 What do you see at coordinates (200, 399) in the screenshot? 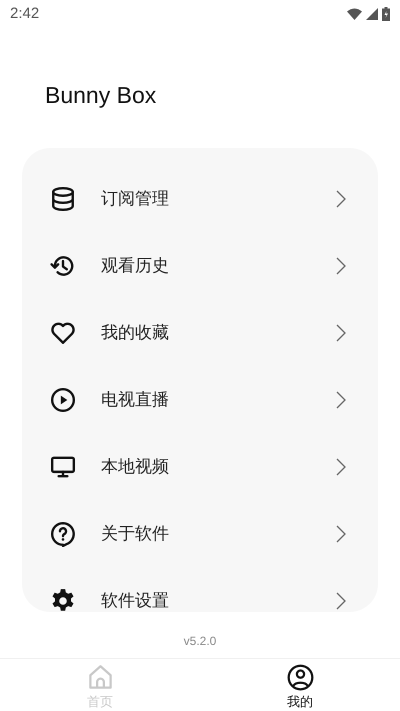
I see `menu-item: 电视直播` at bounding box center [200, 399].